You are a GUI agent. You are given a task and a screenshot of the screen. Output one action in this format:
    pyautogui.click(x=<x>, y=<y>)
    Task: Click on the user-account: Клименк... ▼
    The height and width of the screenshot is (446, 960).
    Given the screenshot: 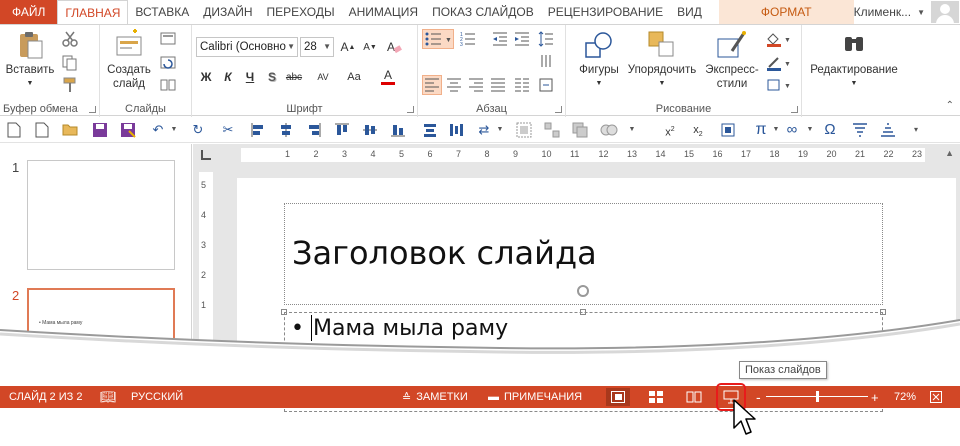 What is the action you would take?
    pyautogui.click(x=907, y=12)
    